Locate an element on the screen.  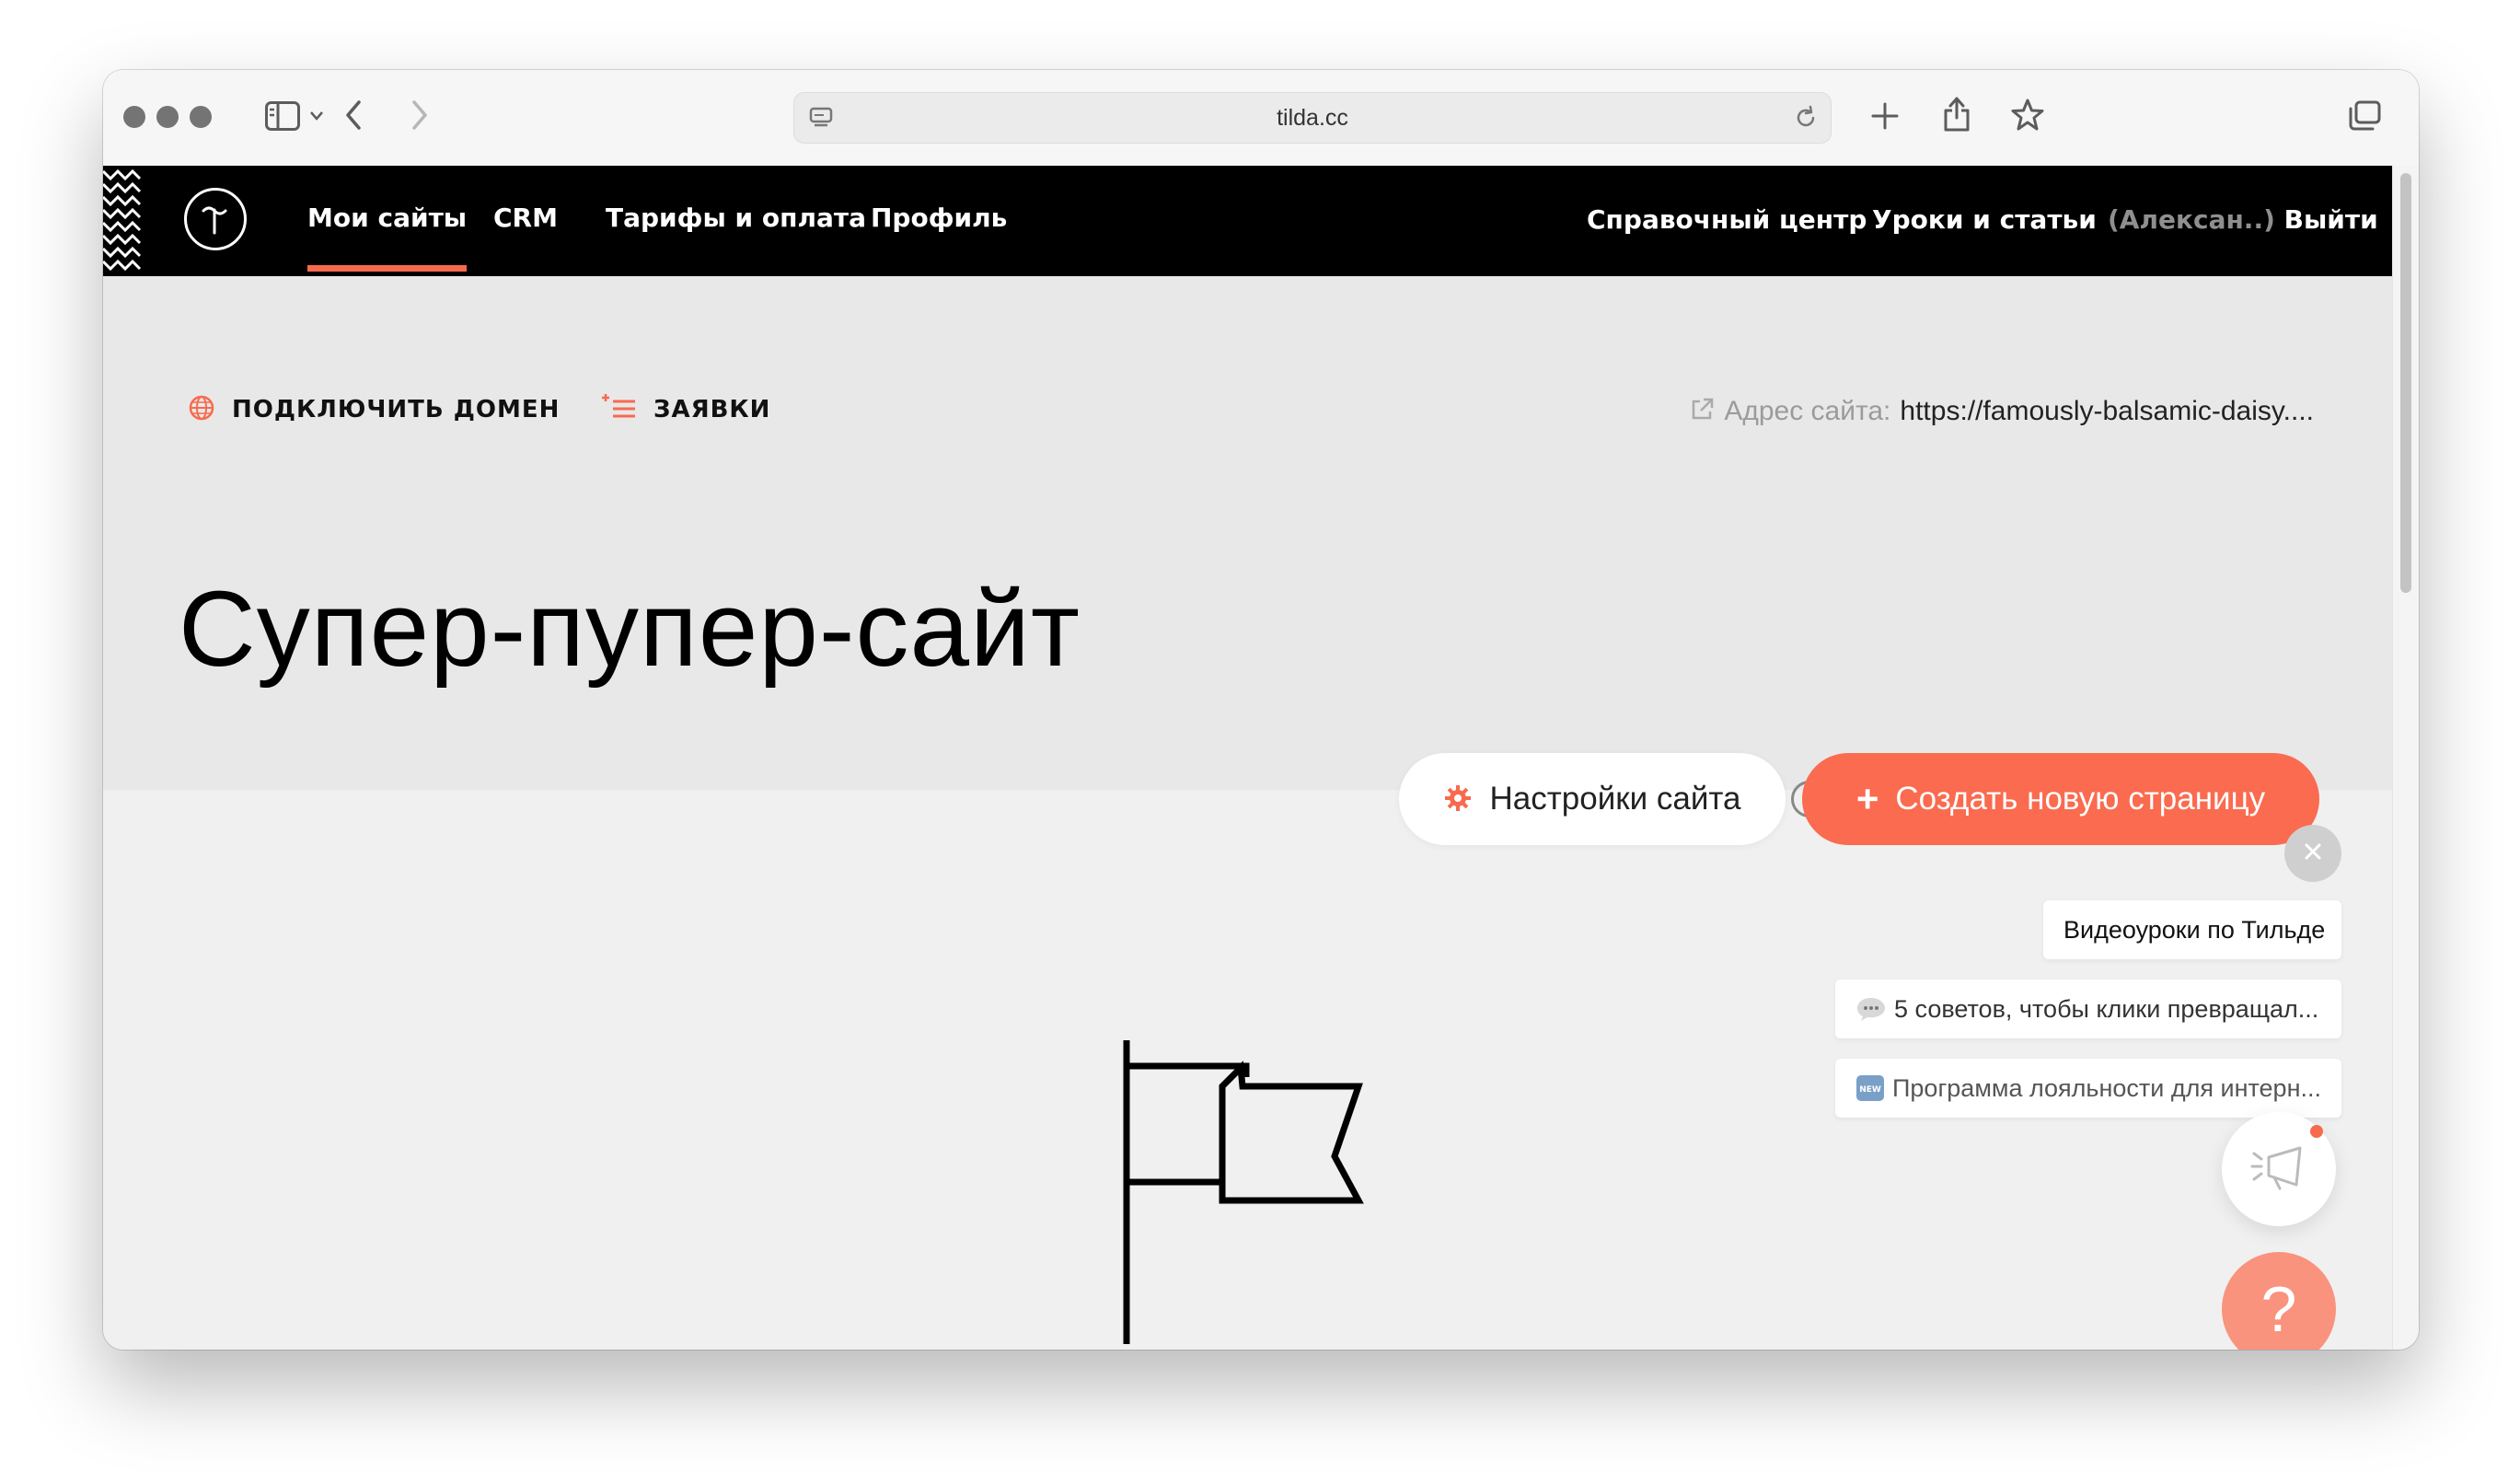
leads-label: ЗАЯВКИ is located at coordinates (712, 409).